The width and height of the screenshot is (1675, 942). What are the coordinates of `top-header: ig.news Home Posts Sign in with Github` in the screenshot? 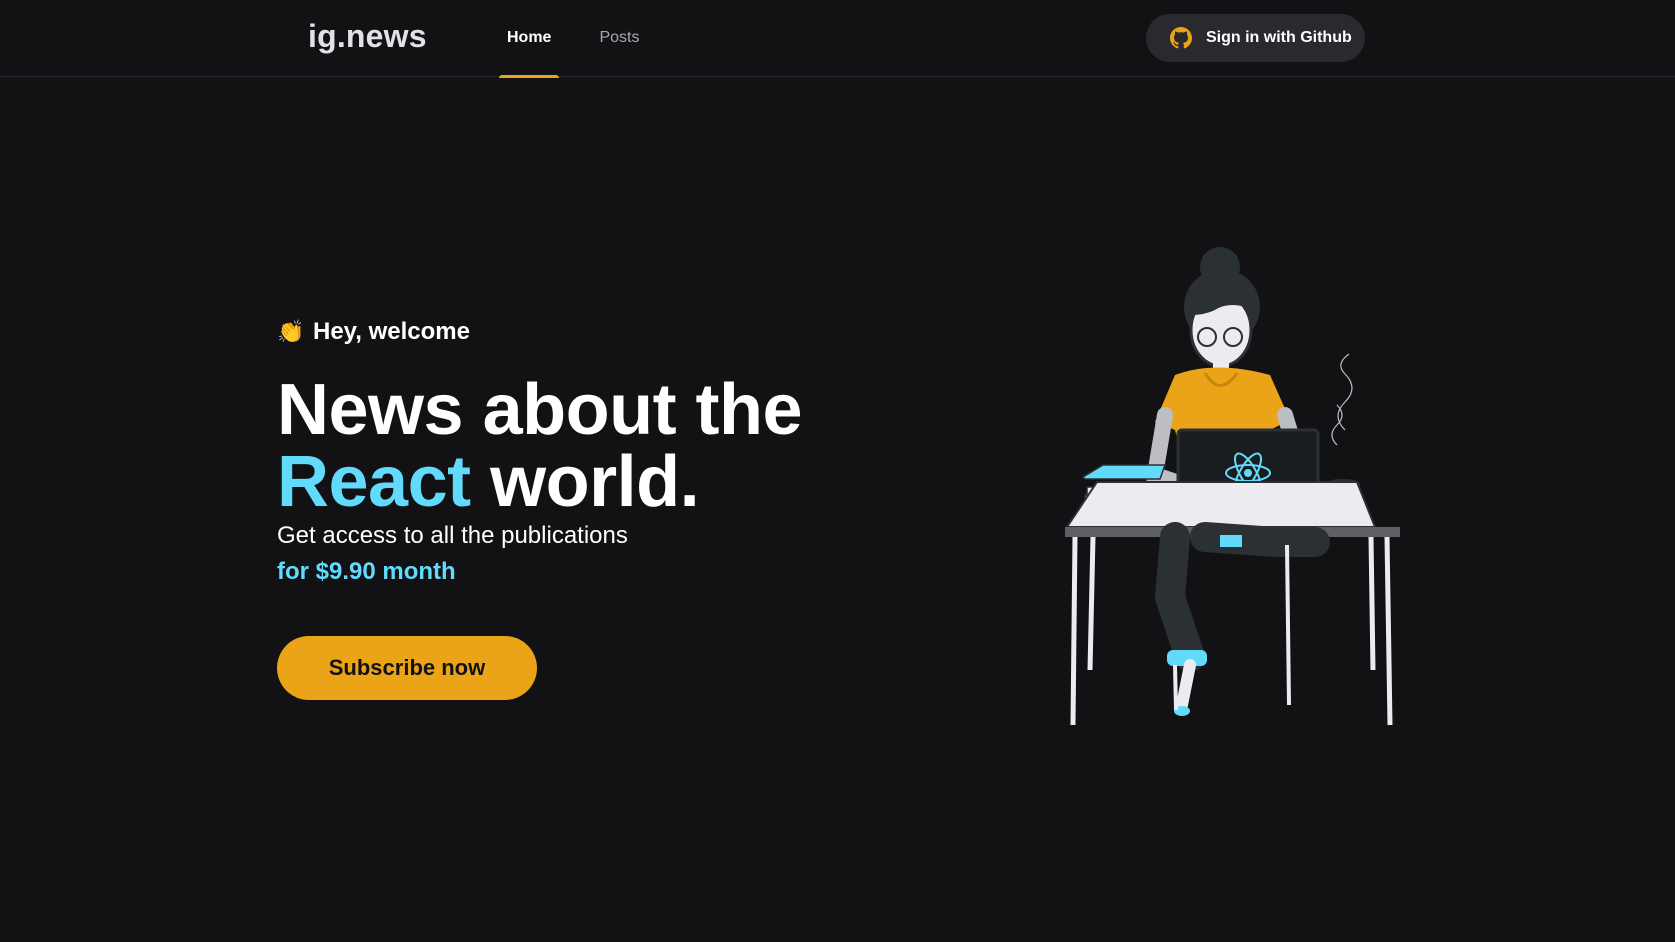 It's located at (837, 39).